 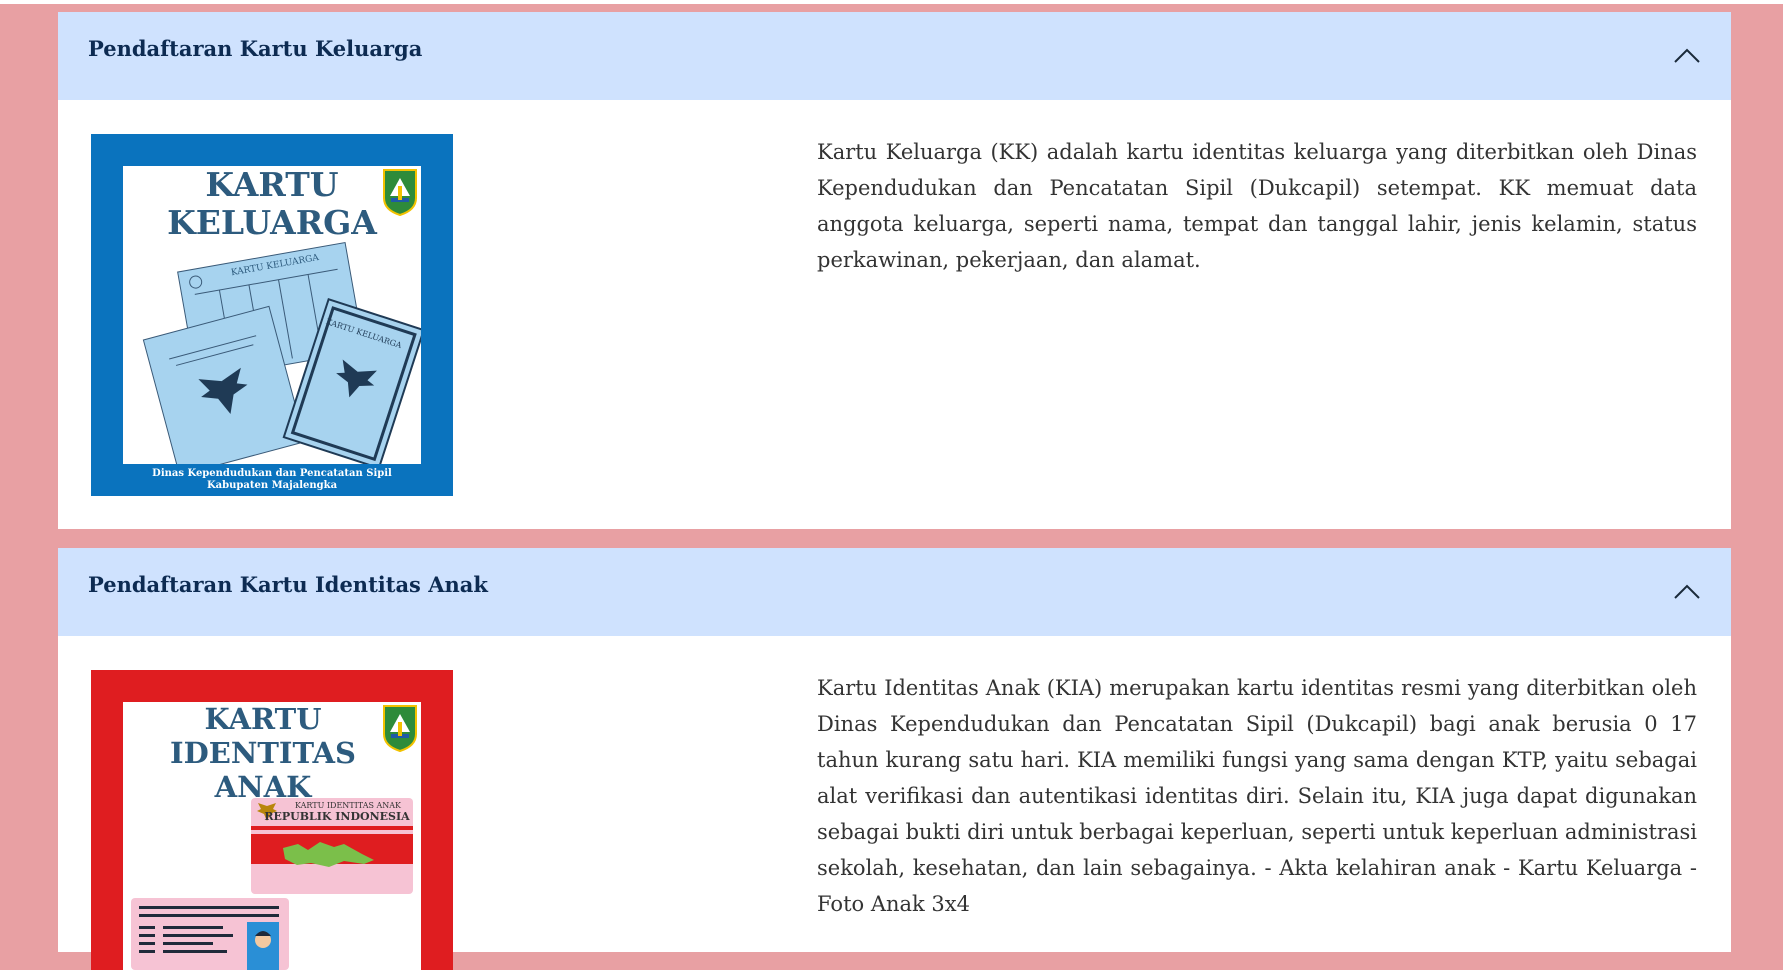 What do you see at coordinates (272, 485) in the screenshot?
I see `image-footer-line: Kabupaten Majalengka` at bounding box center [272, 485].